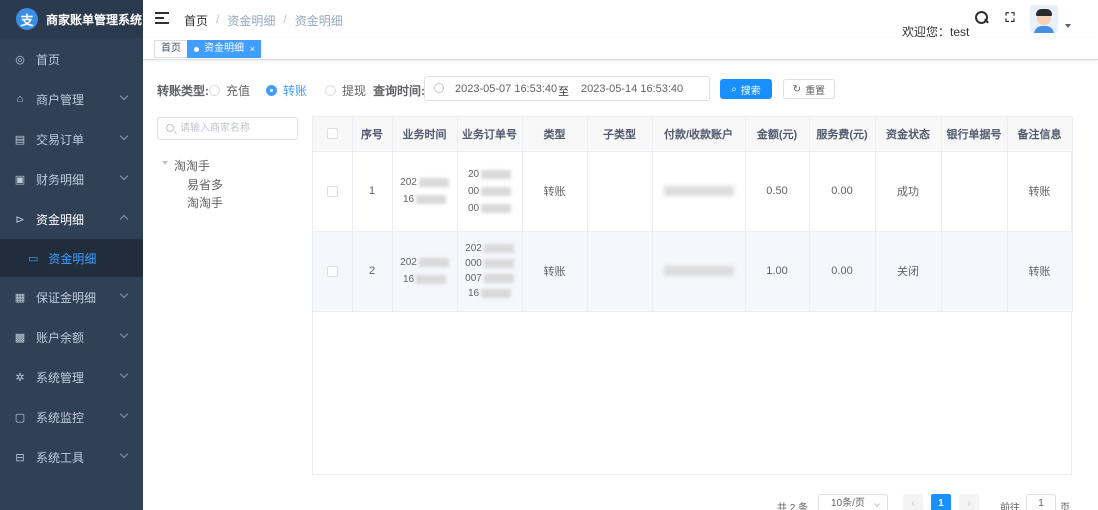 This screenshot has width=1098, height=510. I want to click on business-time-cell: 202 16, so click(425, 191).